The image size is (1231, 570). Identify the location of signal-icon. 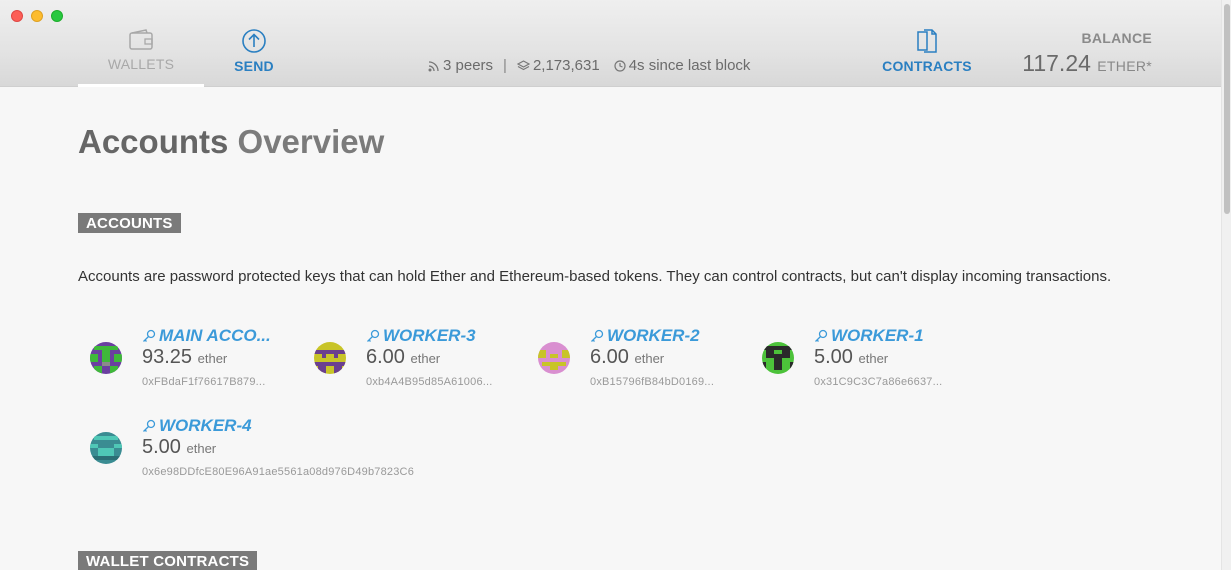
(433, 65).